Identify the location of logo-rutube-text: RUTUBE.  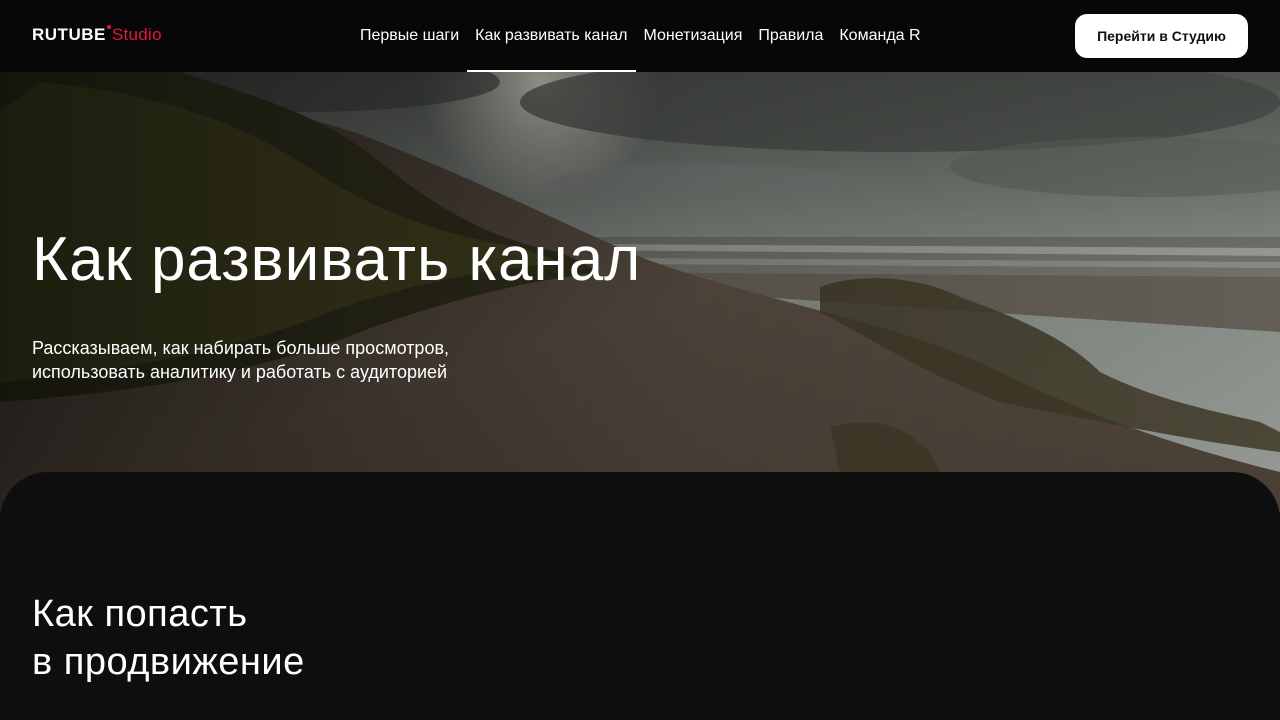
(69, 34).